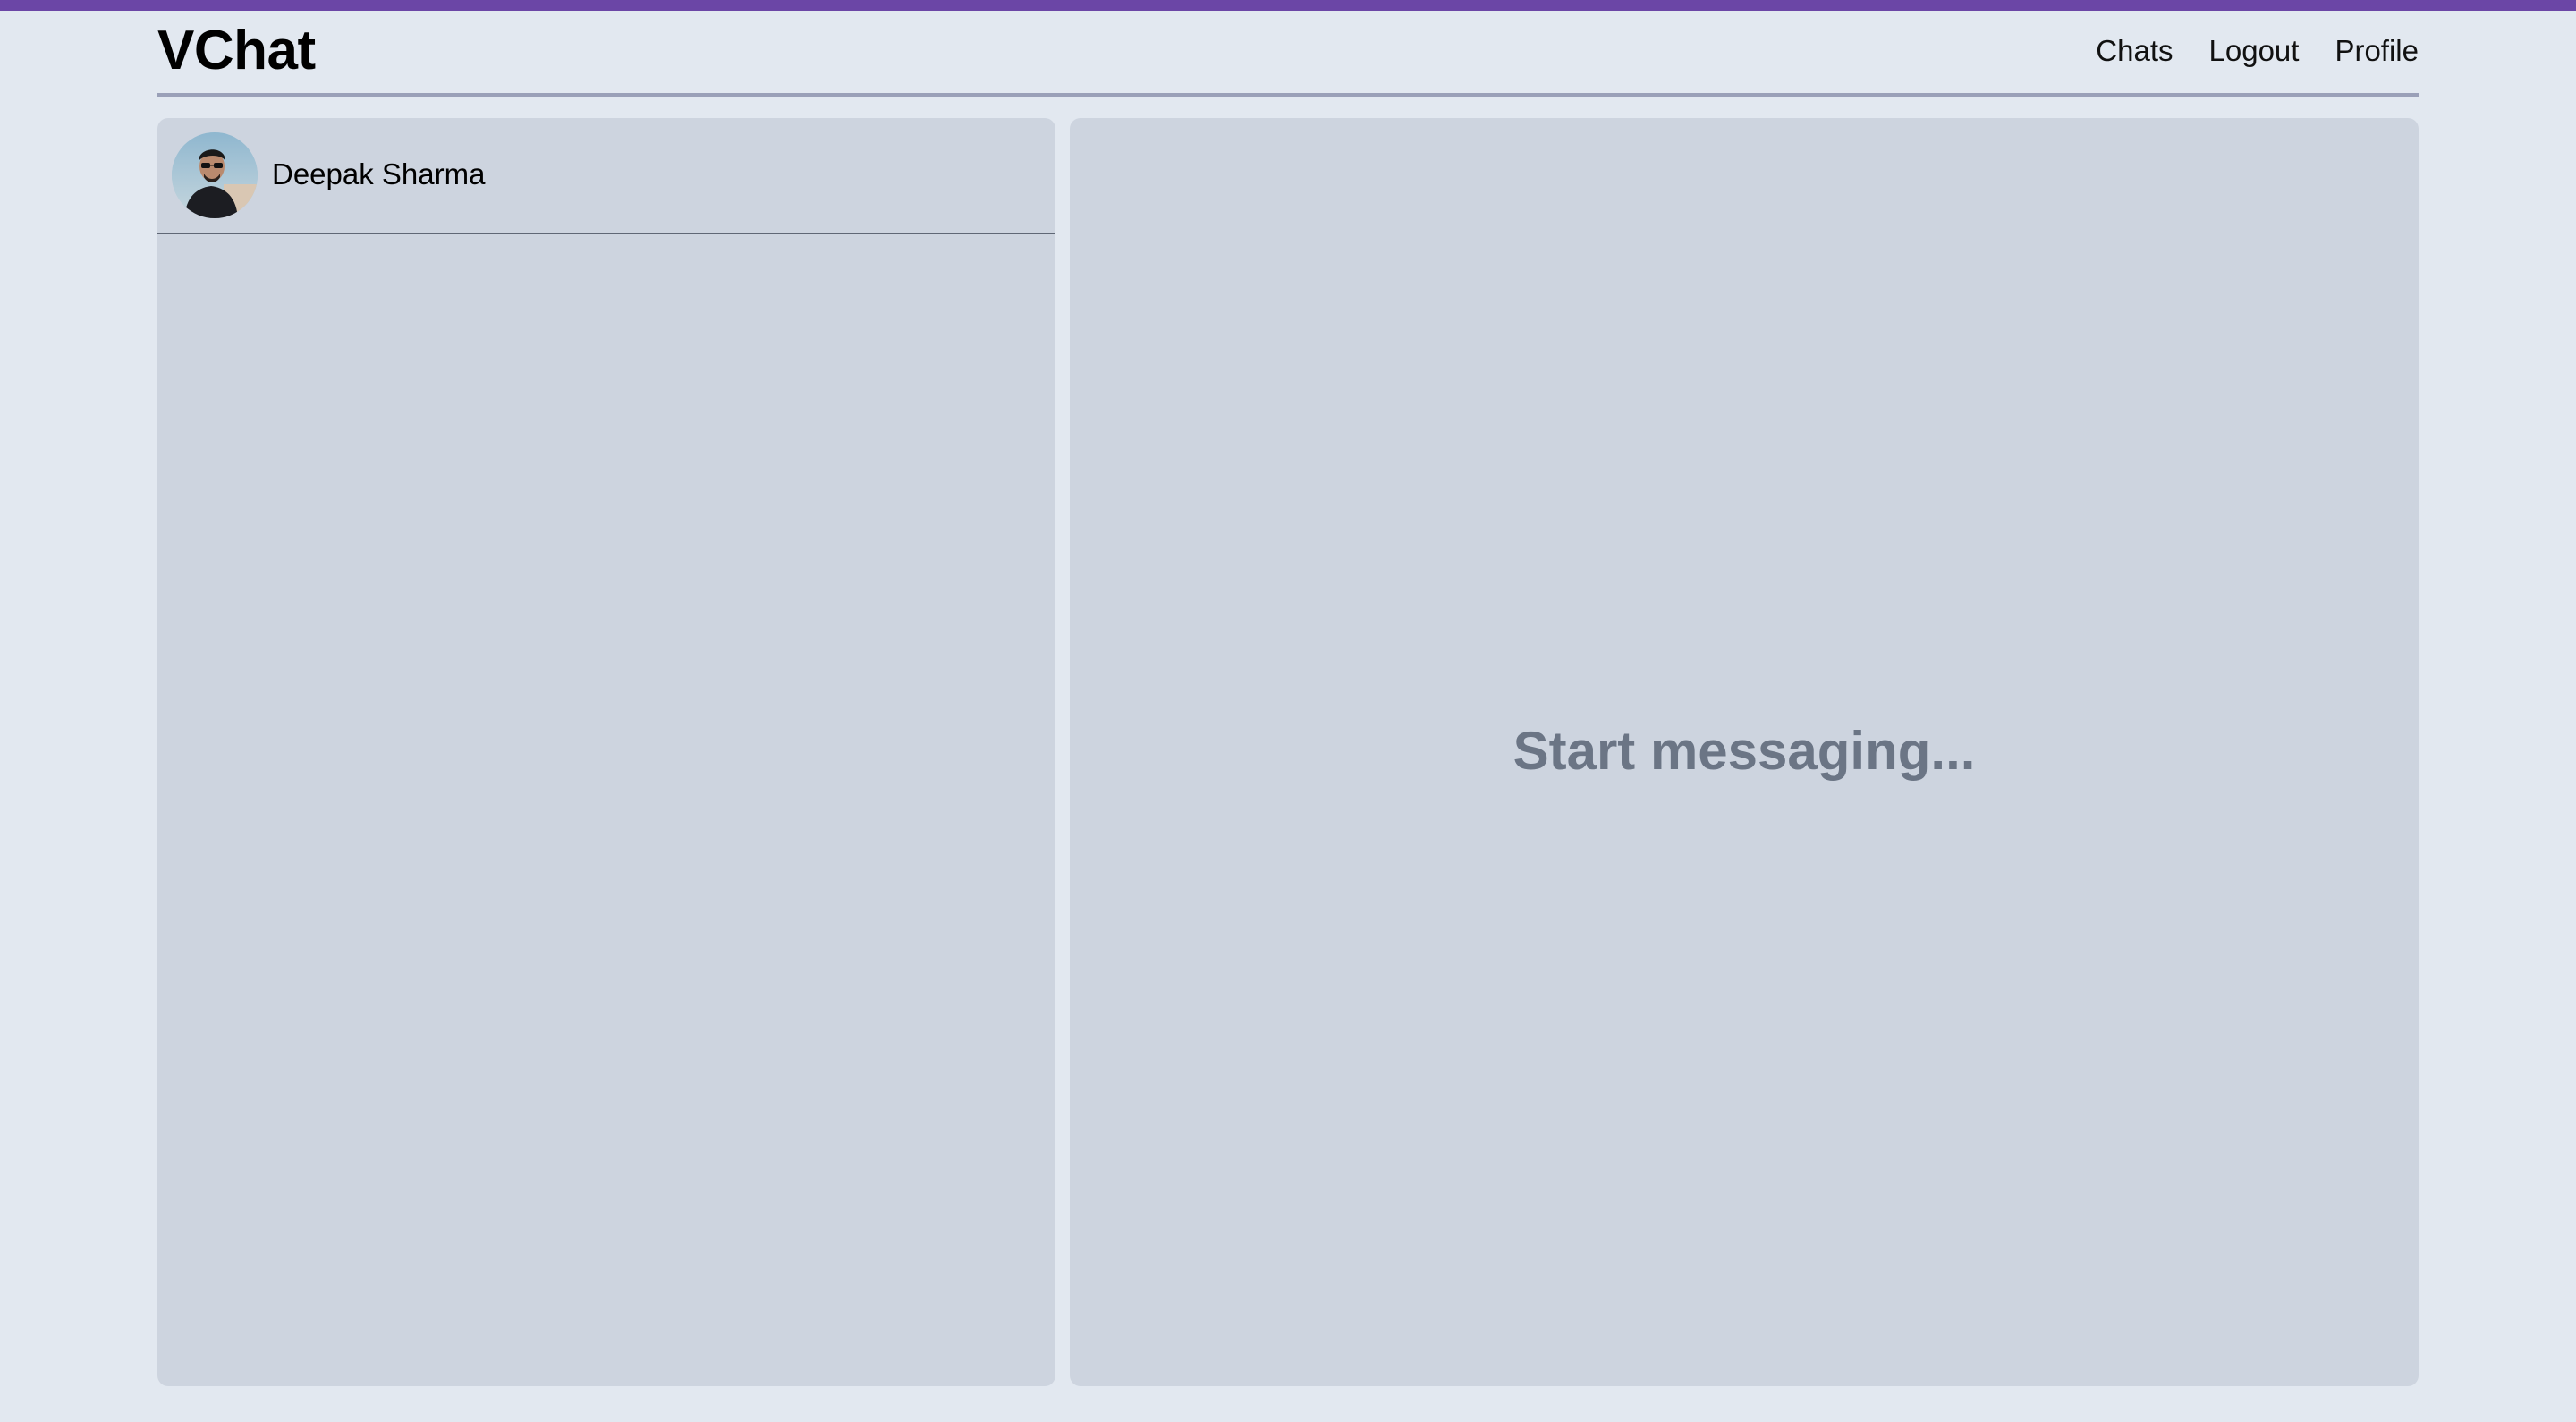  I want to click on avatar, so click(215, 175).